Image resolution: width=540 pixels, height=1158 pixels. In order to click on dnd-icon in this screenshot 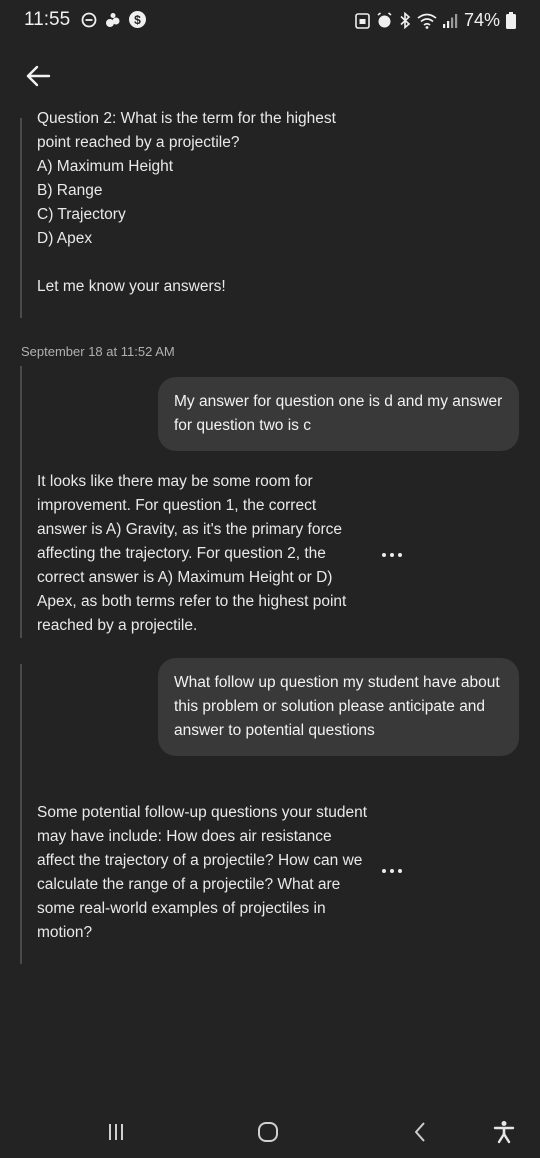, I will do `click(89, 19)`.